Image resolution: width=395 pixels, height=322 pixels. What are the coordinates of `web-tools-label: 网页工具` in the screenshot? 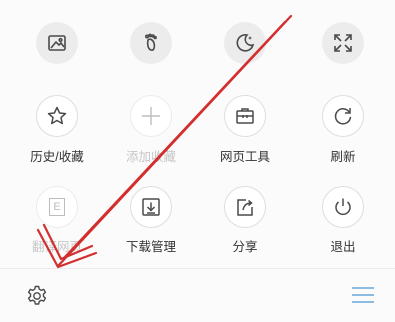 It's located at (244, 157).